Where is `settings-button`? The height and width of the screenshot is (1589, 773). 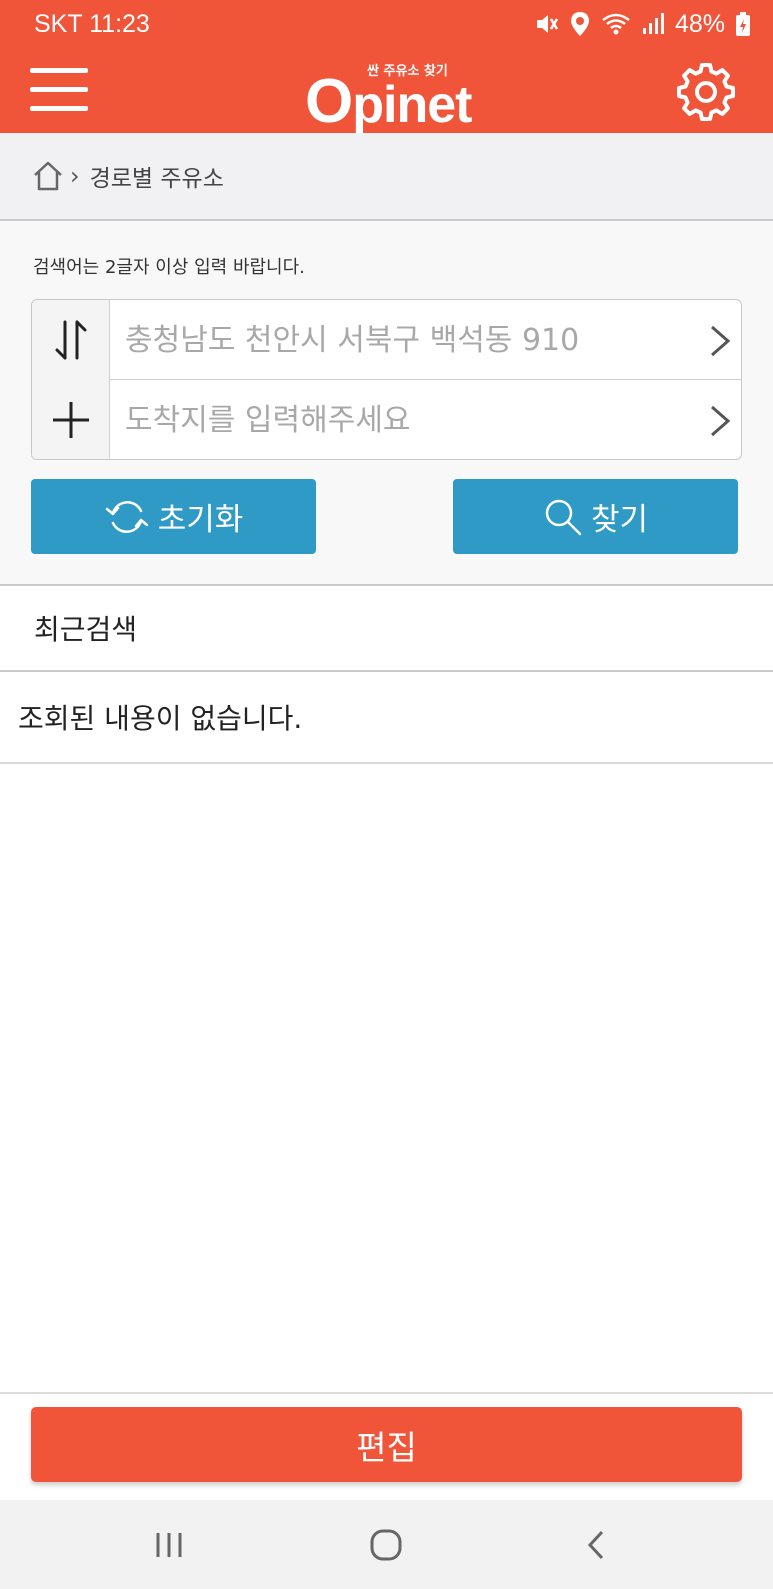 settings-button is located at coordinates (706, 92).